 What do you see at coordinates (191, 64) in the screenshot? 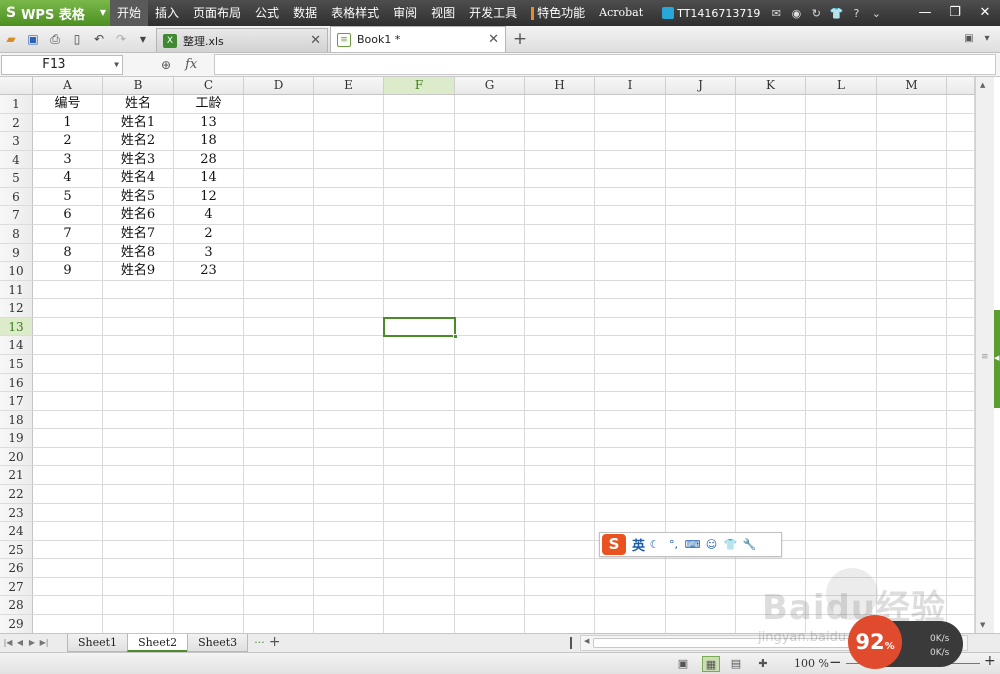
I see `insert-function-icon: fx` at bounding box center [191, 64].